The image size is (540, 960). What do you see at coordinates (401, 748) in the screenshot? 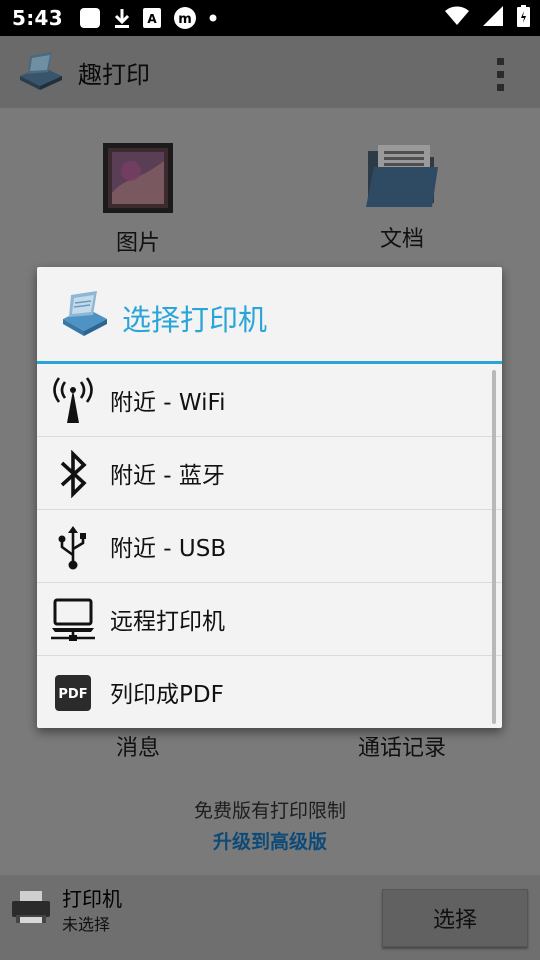
I see `tile-call-log-label: 通话记录` at bounding box center [401, 748].